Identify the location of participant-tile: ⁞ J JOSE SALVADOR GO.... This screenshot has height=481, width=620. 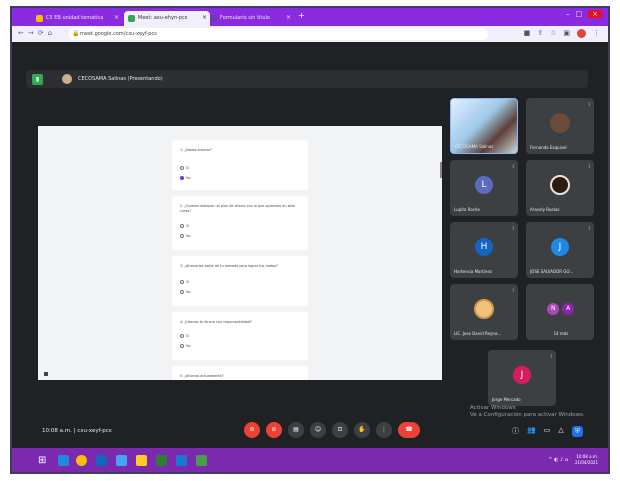
(560, 250).